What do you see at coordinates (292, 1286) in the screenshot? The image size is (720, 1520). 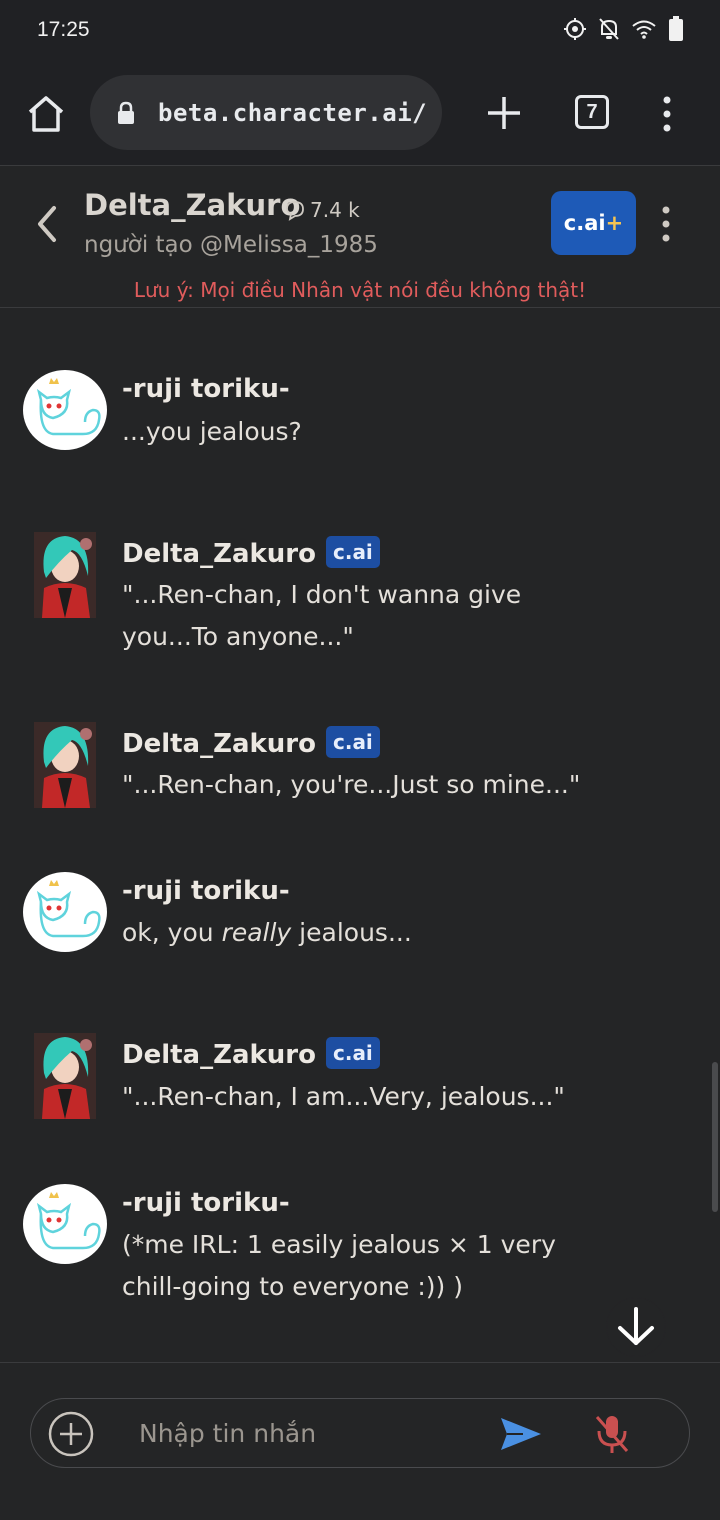 I see `message-line: chill-going to everyone :)) )` at bounding box center [292, 1286].